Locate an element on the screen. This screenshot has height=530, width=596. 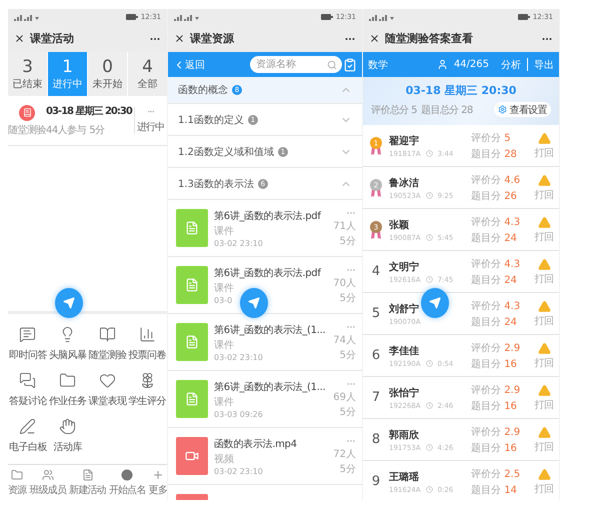
tool-item: 作业任务 is located at coordinates (68, 390).